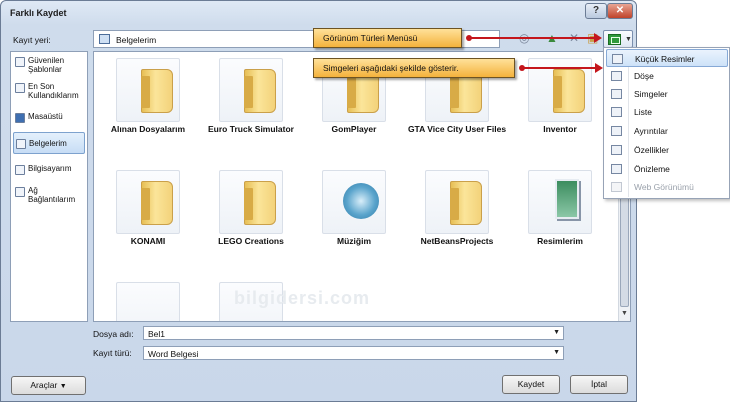 The image size is (730, 402). Describe the element at coordinates (173, 354) in the screenshot. I see `filetype-value: Word Belgesi` at that location.